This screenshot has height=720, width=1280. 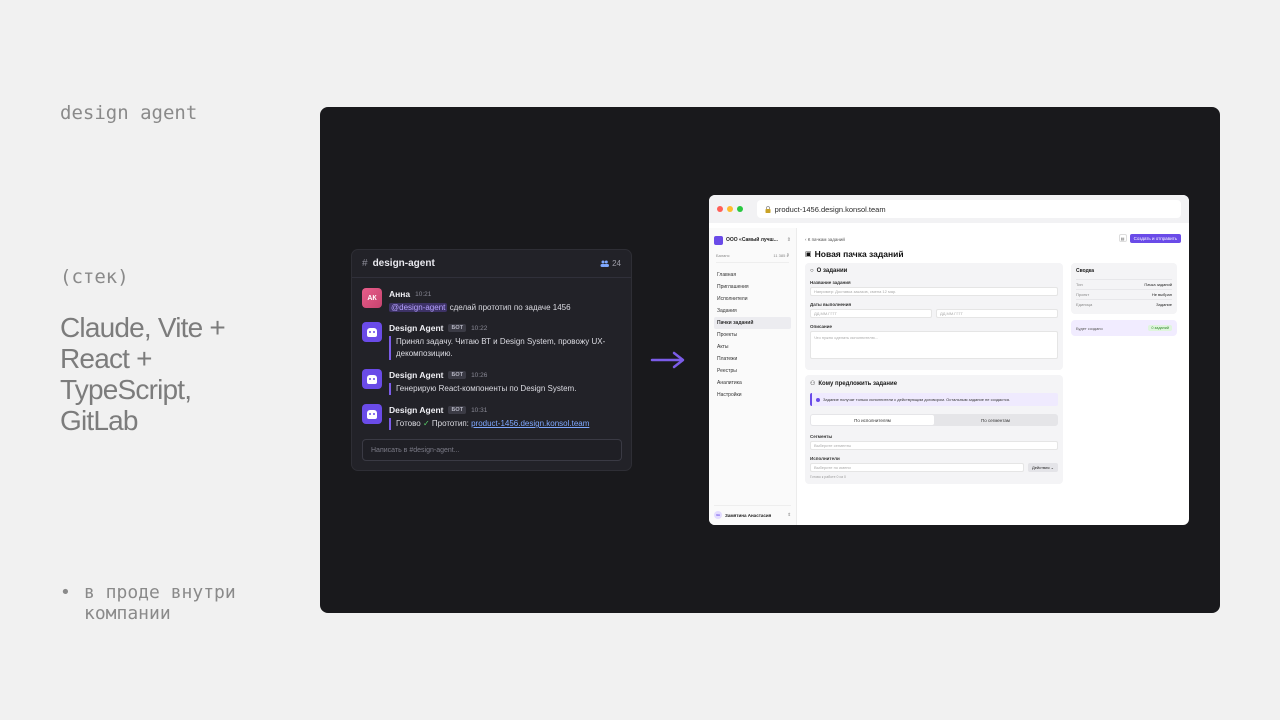 I want to click on sidebar-item-analytics: Аналитика, so click(x=752, y=383).